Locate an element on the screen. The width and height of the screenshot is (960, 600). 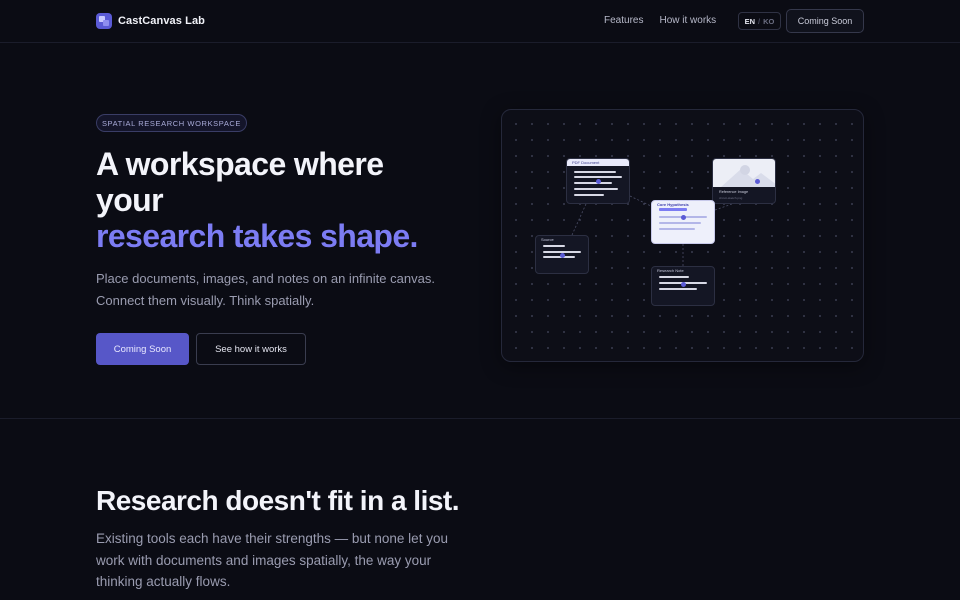
hero-title-accent: research takes shape. is located at coordinates (257, 236).